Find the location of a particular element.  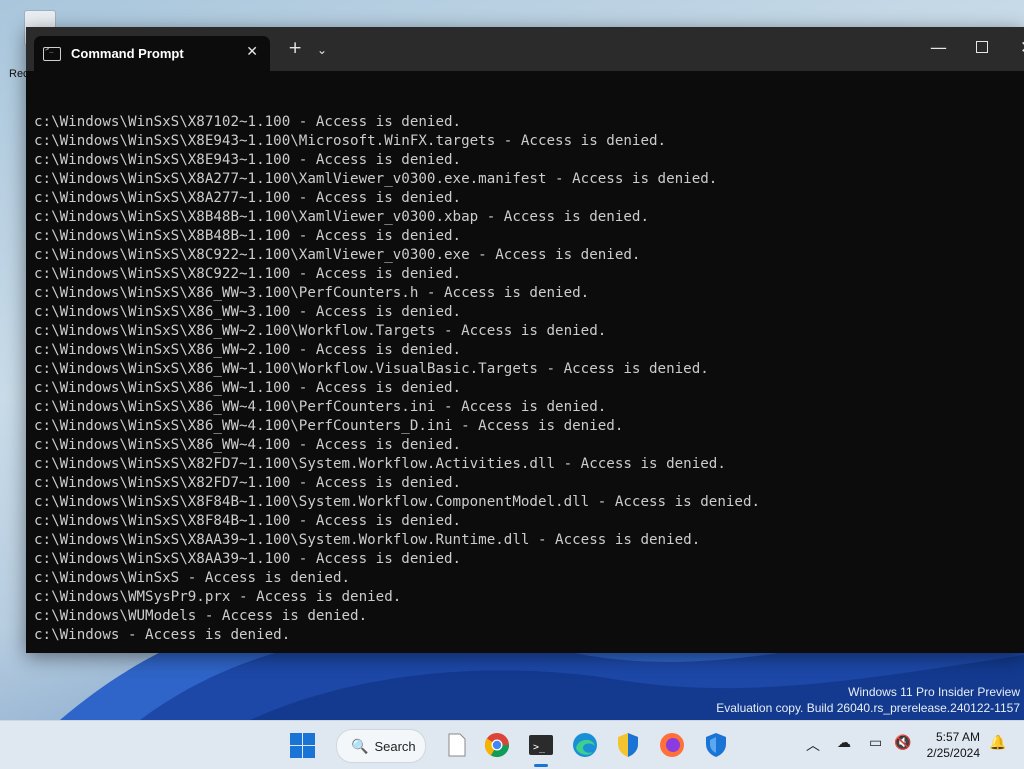

security-shield-icon is located at coordinates (628, 745).